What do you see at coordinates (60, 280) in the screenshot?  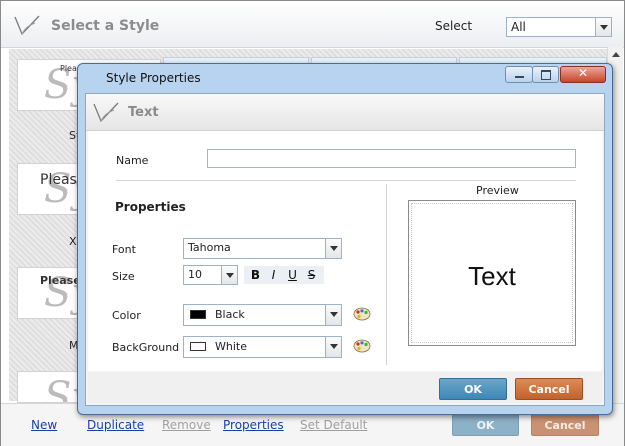 I see `style-card-preview: Please` at bounding box center [60, 280].